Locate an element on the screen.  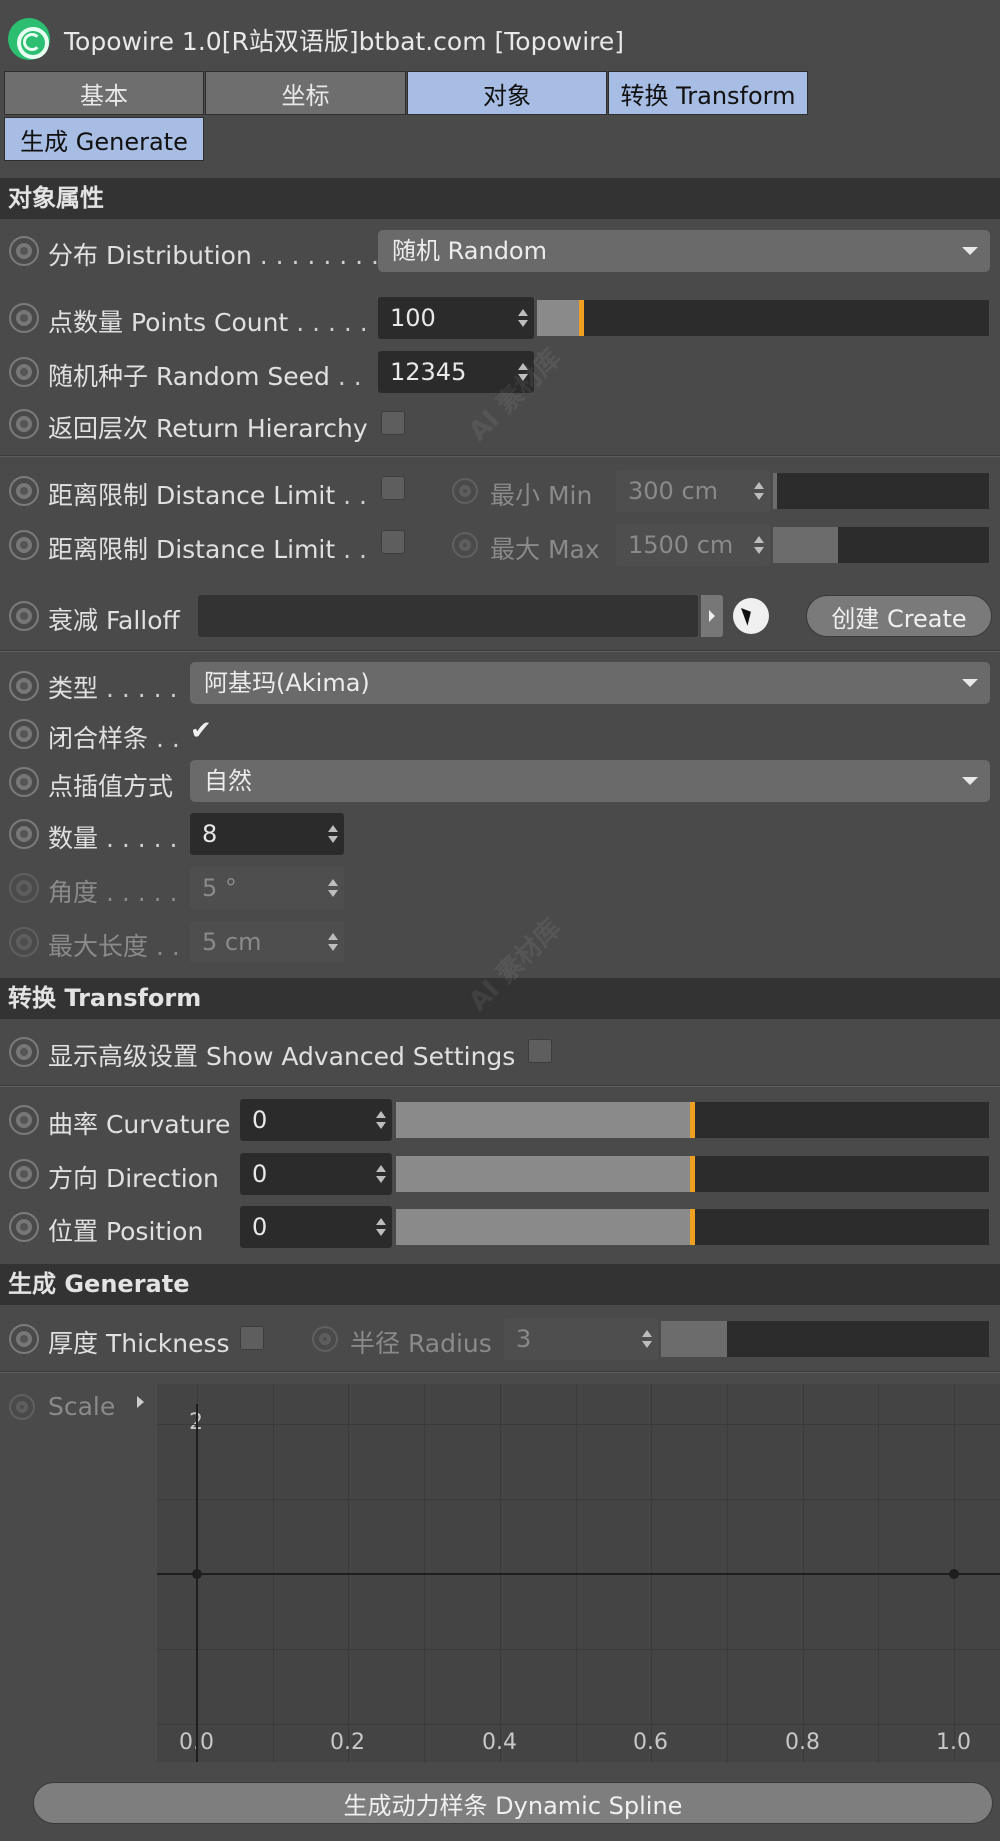
close-spline-animate-radio is located at coordinates (24, 734).